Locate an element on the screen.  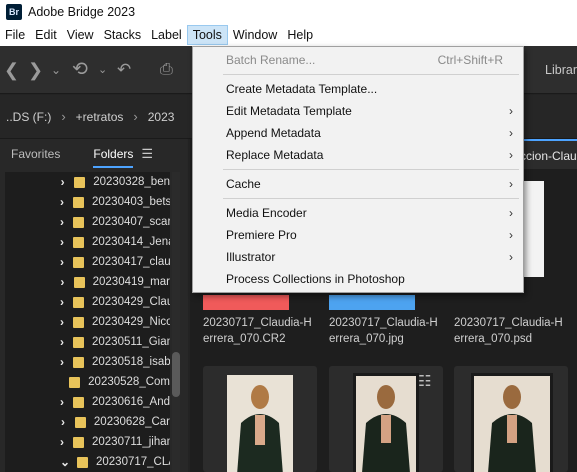
folder-tree-item: › 20230429_Clau is located at coordinates (87, 302).